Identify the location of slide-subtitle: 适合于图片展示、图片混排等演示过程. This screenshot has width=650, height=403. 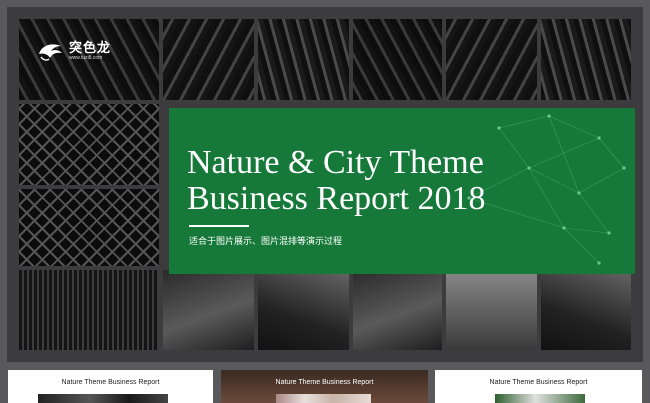
(266, 241).